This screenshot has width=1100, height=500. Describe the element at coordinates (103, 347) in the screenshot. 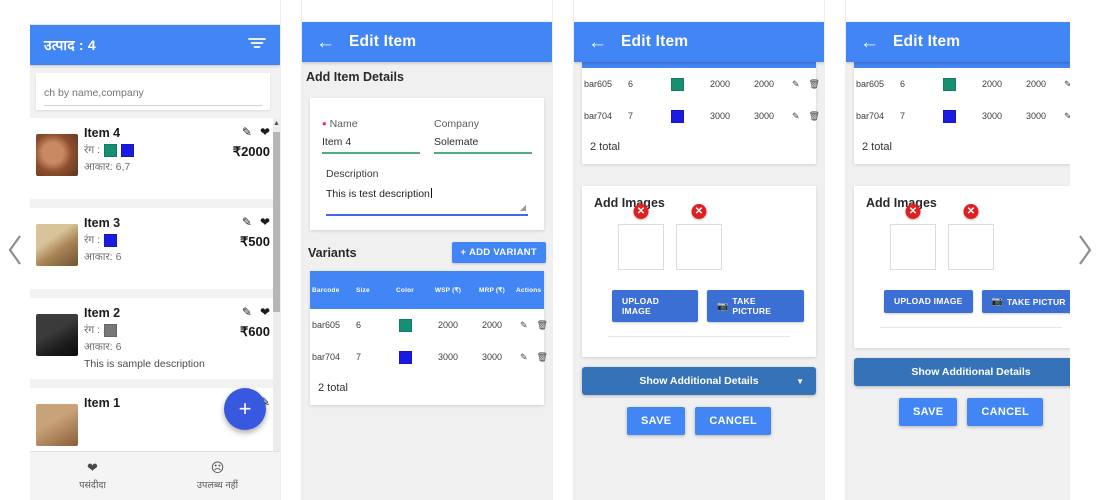

I see `product-size: आकार: 6` at that location.